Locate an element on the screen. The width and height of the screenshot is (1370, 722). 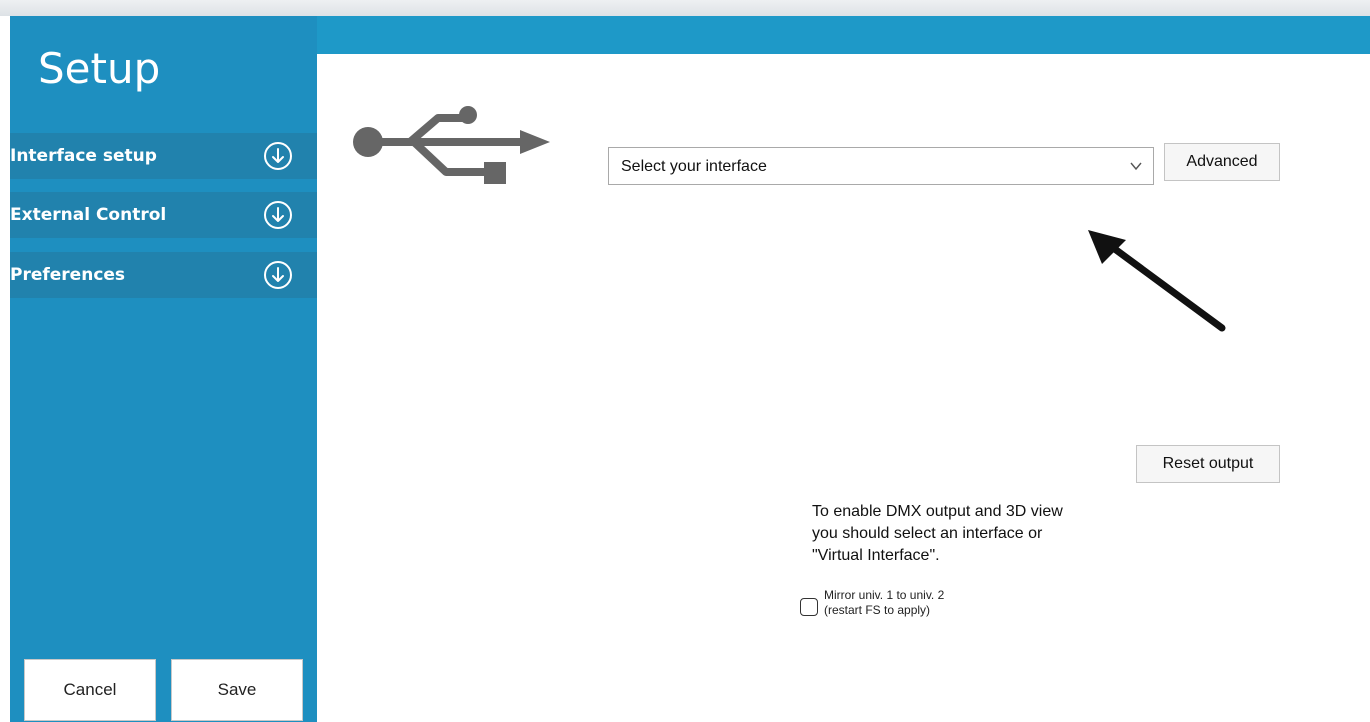
sidebar-item-label: External Control is located at coordinates (88, 215).